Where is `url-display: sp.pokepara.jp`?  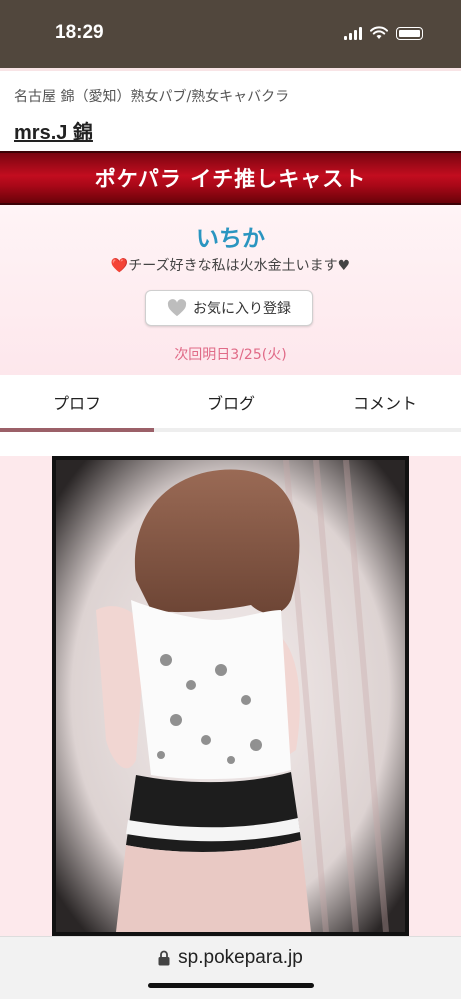 url-display: sp.pokepara.jp is located at coordinates (230, 958).